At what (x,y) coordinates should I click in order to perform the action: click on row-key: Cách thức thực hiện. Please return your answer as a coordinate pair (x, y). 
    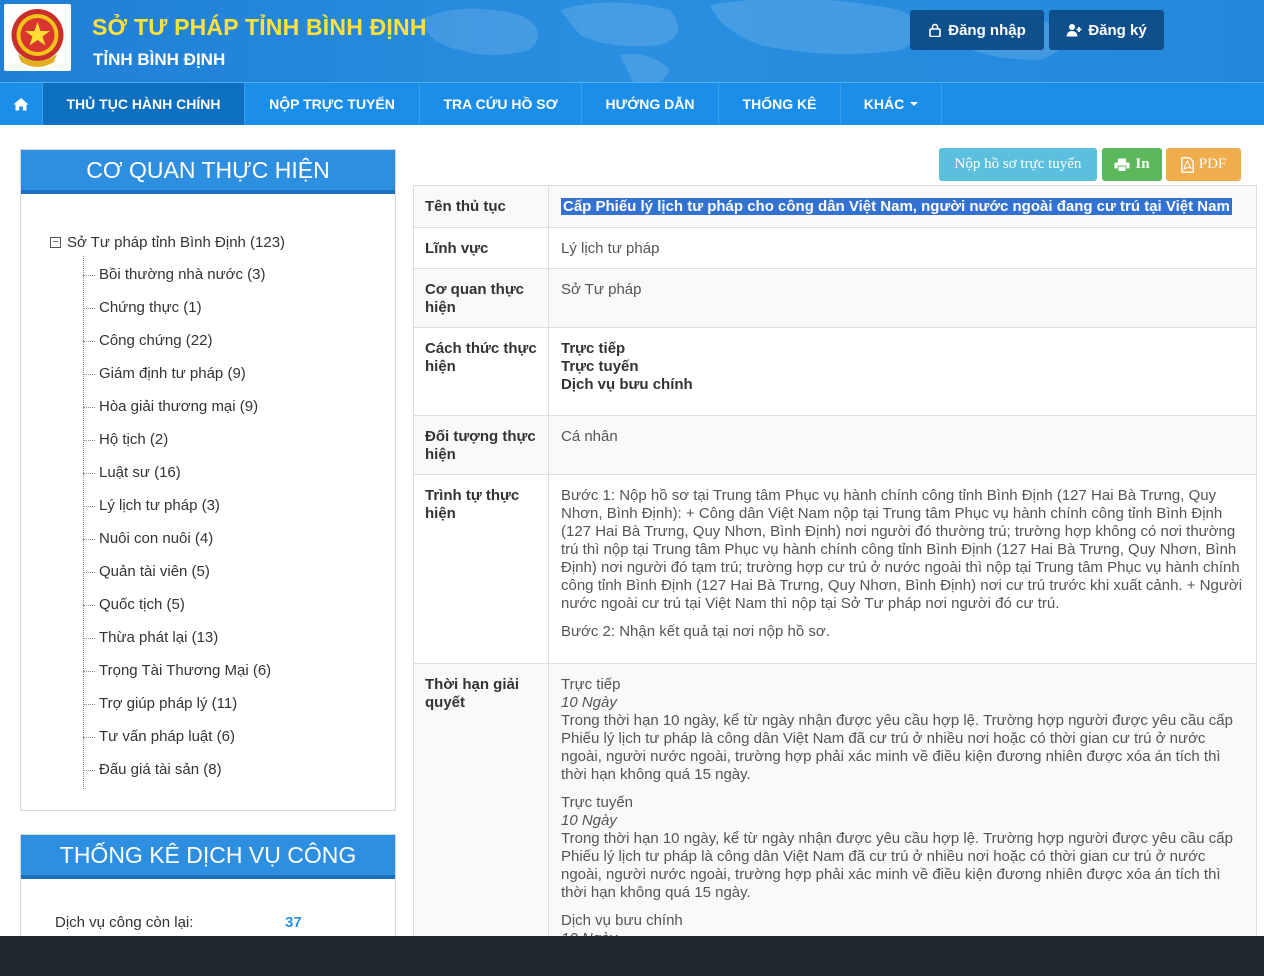
    Looking at the image, I should click on (481, 371).